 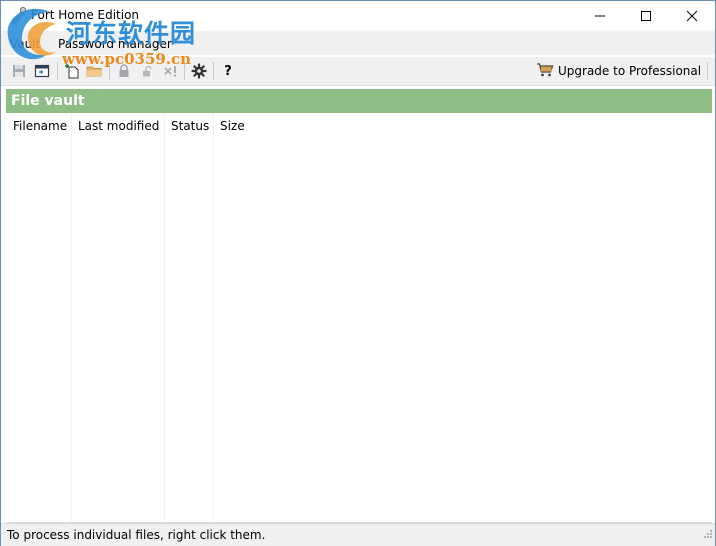 What do you see at coordinates (199, 71) in the screenshot?
I see `settings-icon` at bounding box center [199, 71].